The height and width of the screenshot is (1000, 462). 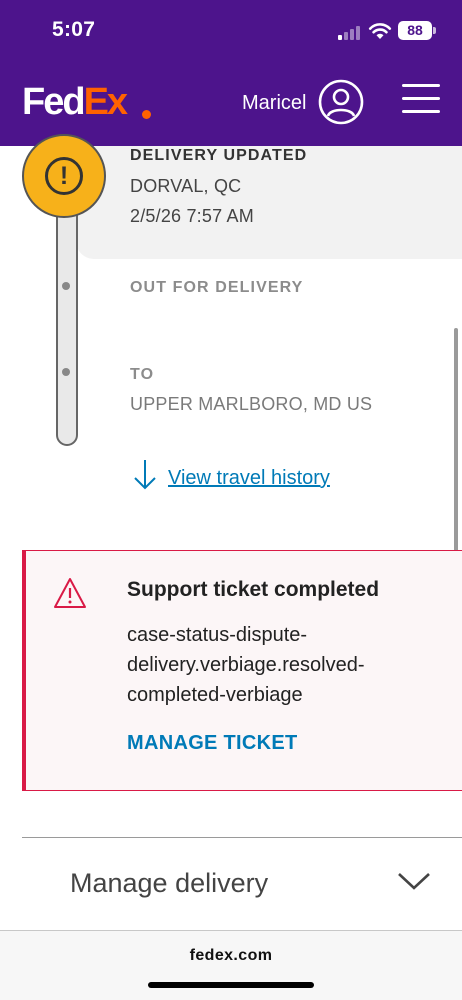 I want to click on battery-level: 88, so click(x=415, y=30).